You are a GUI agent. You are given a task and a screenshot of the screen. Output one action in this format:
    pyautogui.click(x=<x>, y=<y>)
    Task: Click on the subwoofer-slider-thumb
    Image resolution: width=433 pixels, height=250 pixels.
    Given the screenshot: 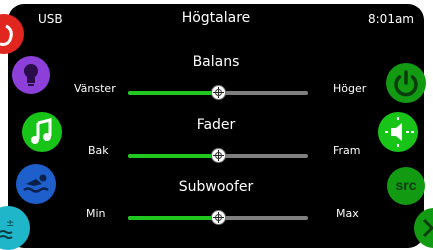 What is the action you would take?
    pyautogui.click(x=218, y=217)
    